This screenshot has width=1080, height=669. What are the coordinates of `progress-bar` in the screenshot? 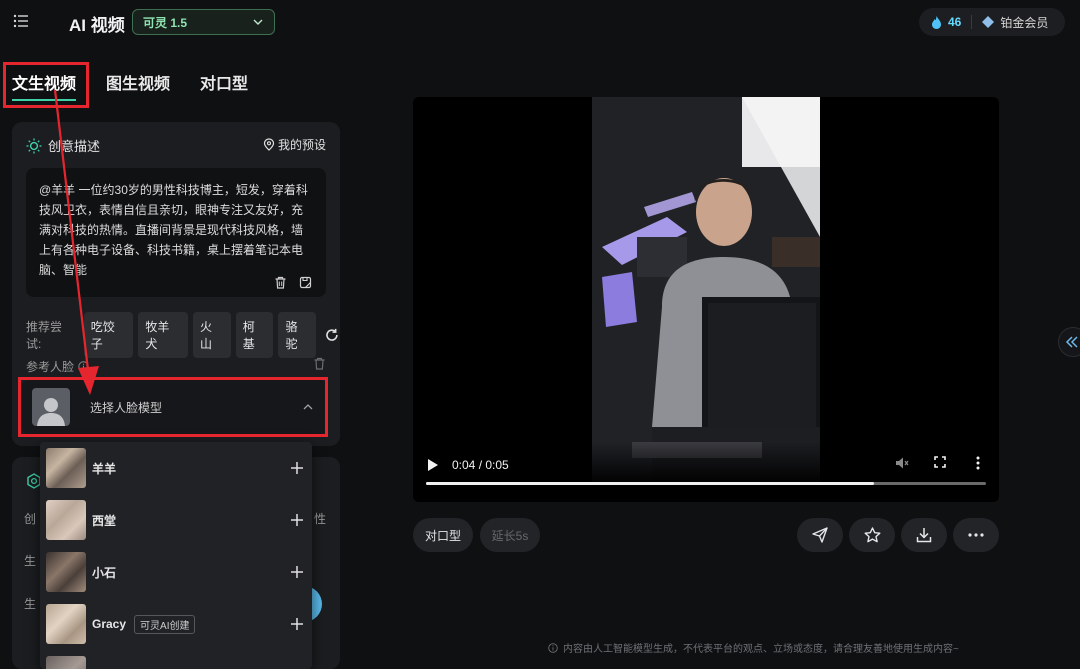 It's located at (706, 483).